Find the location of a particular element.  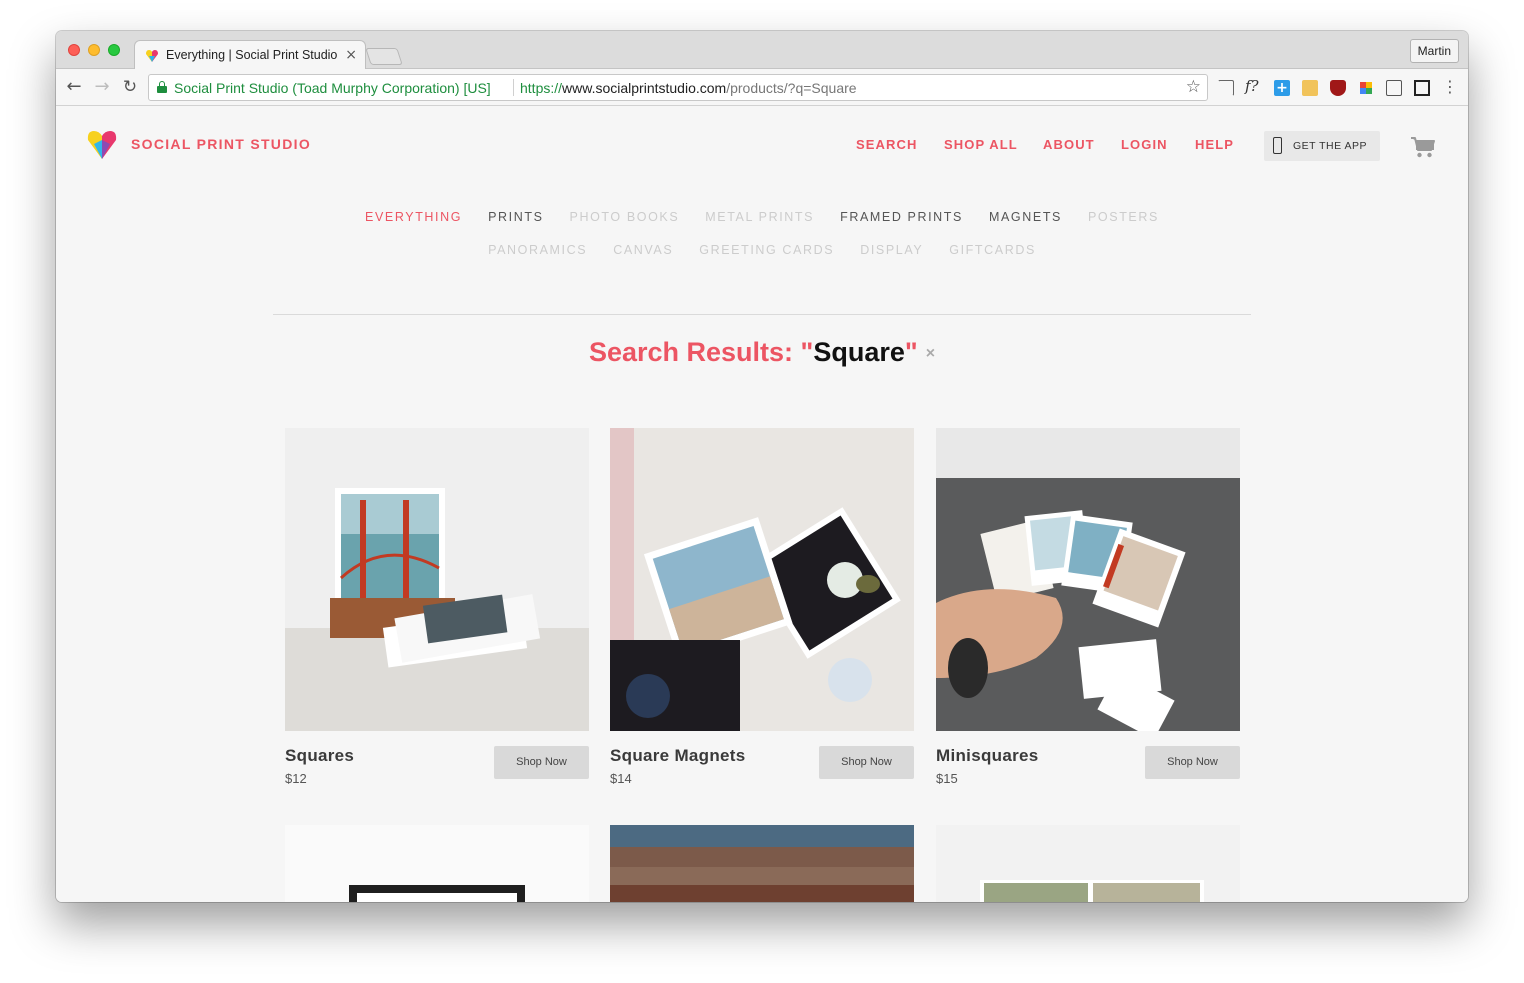

category-link-posters: POSTERS is located at coordinates (1123, 217).